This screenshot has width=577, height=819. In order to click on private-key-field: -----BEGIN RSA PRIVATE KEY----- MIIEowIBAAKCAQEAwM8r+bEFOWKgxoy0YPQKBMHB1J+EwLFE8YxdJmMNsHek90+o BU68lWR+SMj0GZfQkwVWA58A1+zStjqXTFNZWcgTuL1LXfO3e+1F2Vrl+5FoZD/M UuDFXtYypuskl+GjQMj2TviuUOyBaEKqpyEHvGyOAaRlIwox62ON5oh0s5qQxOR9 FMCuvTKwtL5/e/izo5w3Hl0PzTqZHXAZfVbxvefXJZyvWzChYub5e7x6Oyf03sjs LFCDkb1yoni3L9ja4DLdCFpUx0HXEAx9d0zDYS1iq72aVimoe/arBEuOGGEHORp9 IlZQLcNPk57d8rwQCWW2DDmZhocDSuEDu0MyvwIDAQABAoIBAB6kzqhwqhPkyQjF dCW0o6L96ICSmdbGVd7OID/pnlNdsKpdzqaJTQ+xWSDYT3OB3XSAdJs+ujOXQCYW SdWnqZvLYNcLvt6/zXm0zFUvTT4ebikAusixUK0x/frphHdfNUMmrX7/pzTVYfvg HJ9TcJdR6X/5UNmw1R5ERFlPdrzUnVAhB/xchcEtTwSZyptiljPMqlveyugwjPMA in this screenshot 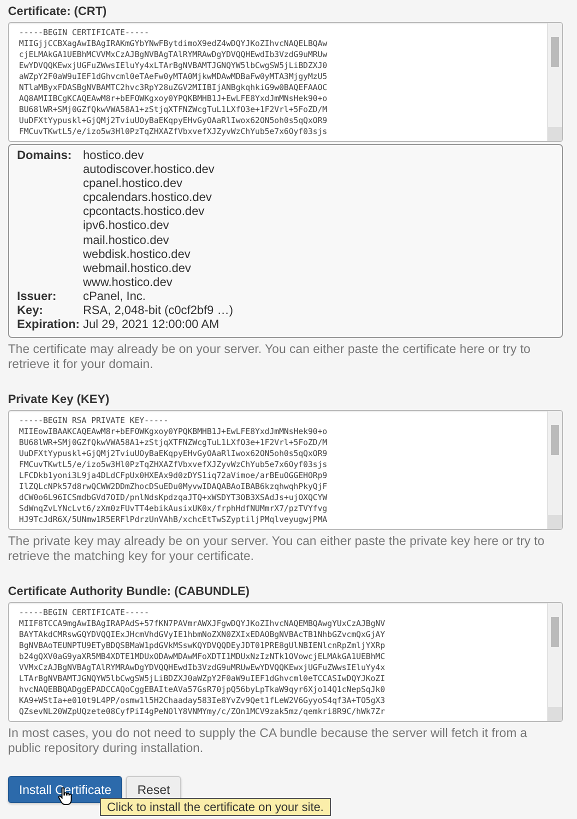, I will do `click(285, 470)`.